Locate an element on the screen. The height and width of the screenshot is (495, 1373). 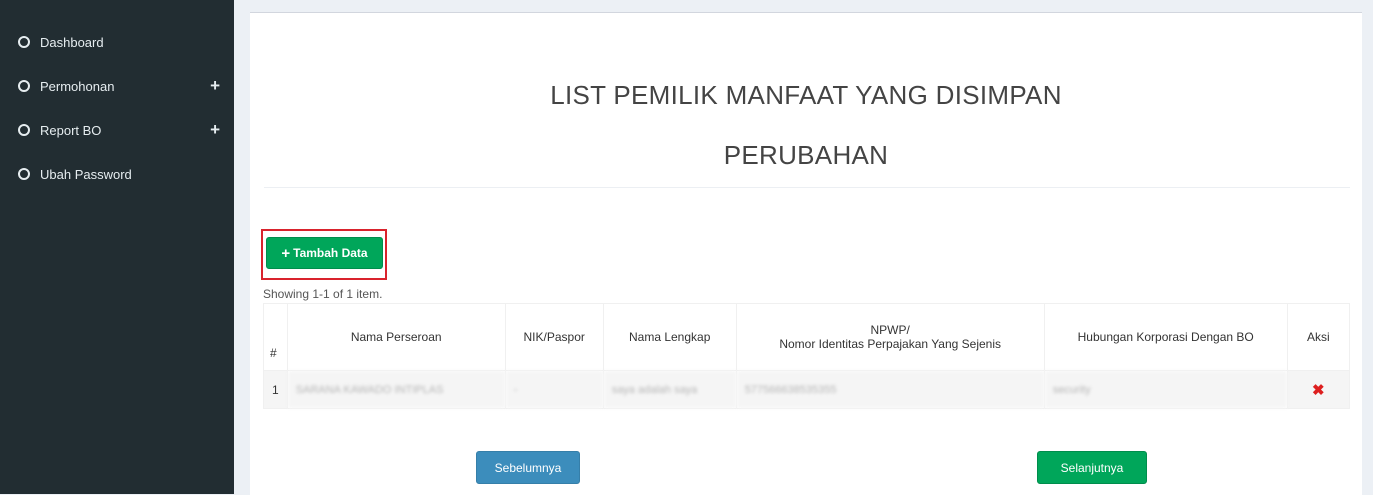
sidebar-item-report-bo: Report BO + is located at coordinates (117, 130).